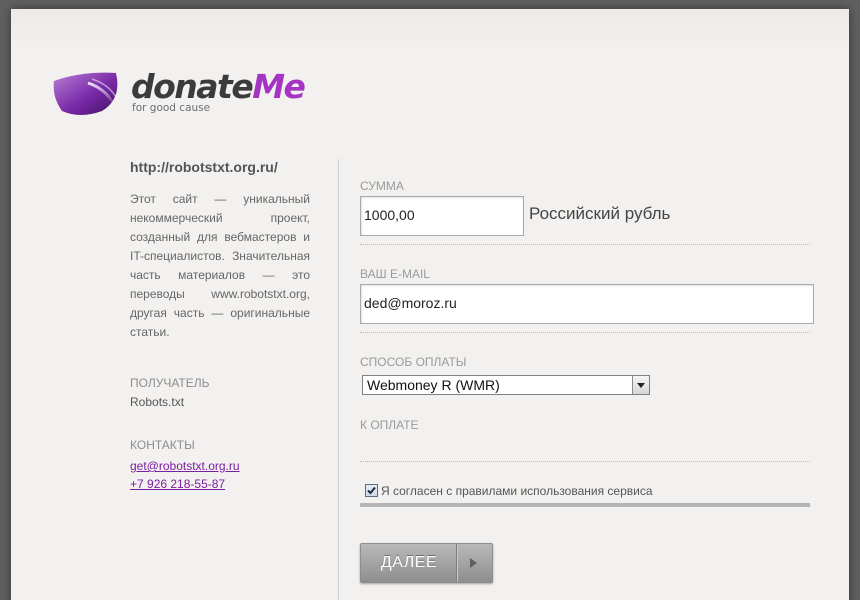 Image resolution: width=860 pixels, height=600 pixels. I want to click on topay-label: К ОПЛАТЕ, so click(389, 425).